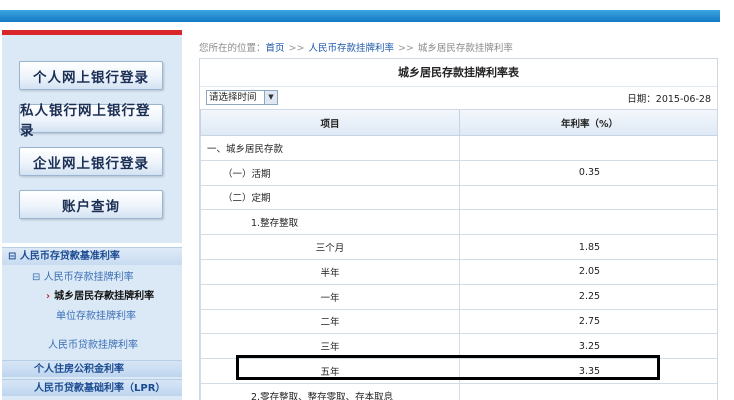 The width and height of the screenshot is (734, 400). I want to click on page-title: 城乡居民存款挂牌利率表, so click(458, 73).